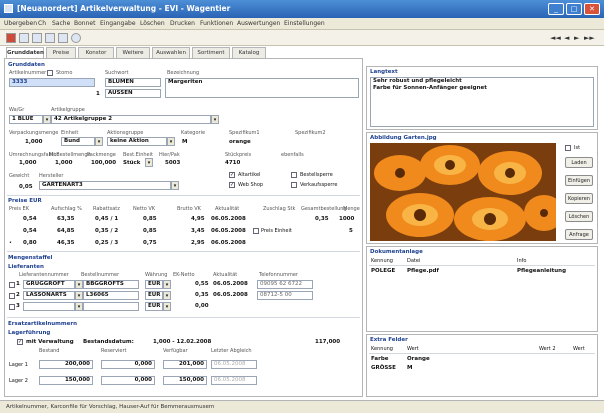 The image size is (604, 413). I want to click on warengruppe-dropdown-icon: ▾, so click(47, 119).